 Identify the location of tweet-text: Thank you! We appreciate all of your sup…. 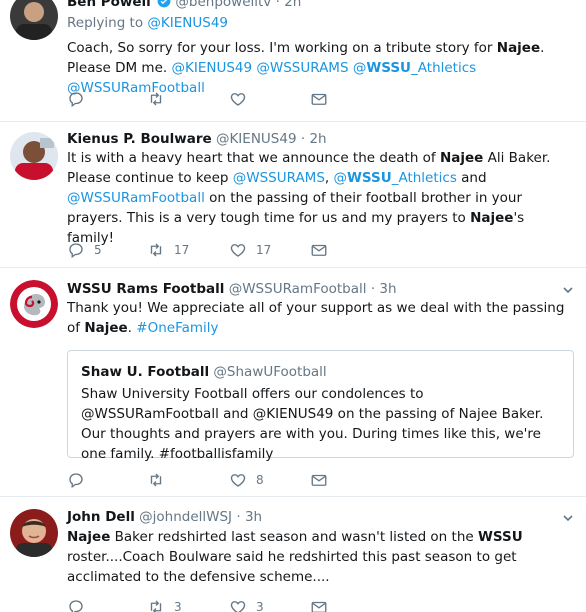
(321, 318).